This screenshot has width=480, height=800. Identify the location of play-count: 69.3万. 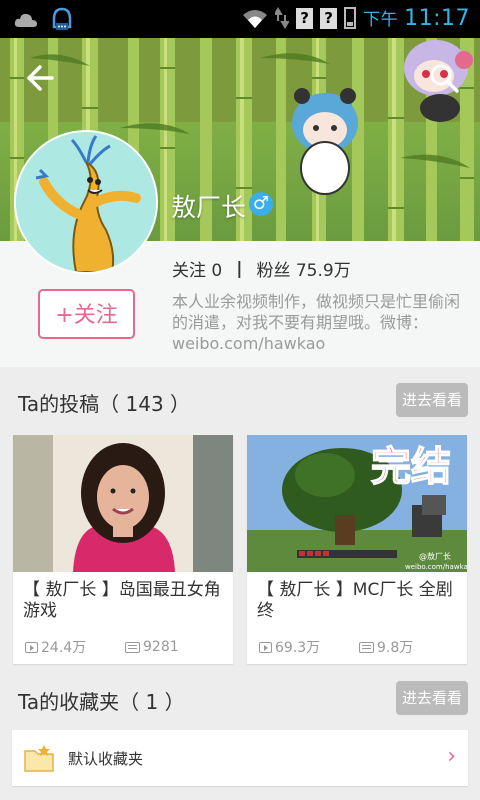
(309, 647).